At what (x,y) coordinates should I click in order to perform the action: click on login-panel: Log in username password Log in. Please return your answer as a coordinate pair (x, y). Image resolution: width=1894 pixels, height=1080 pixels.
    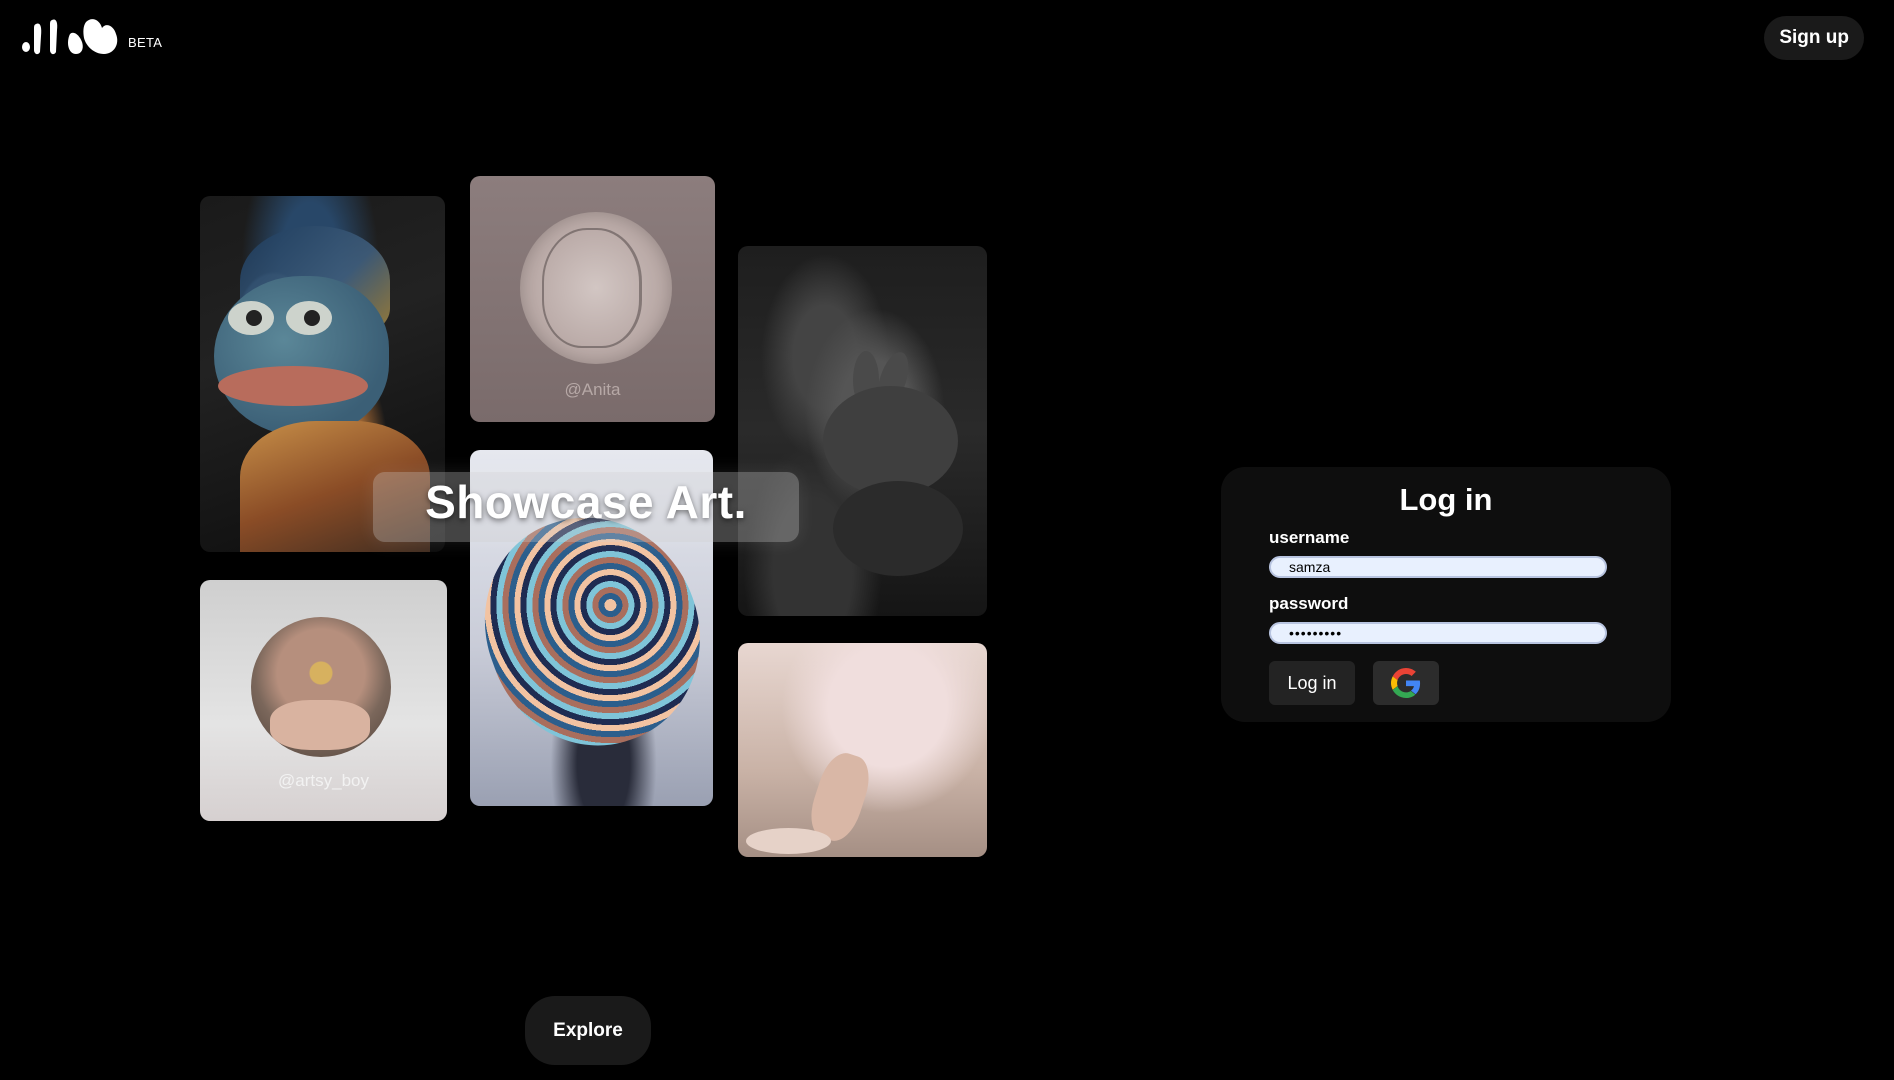
    Looking at the image, I should click on (1446, 594).